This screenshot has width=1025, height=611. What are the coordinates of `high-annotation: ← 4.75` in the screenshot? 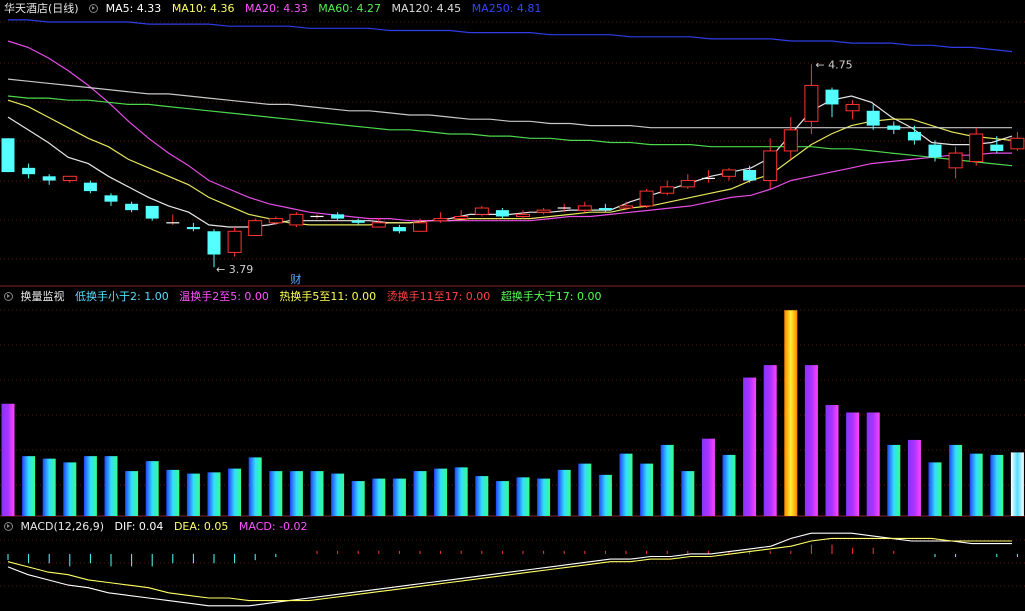 It's located at (833, 64).